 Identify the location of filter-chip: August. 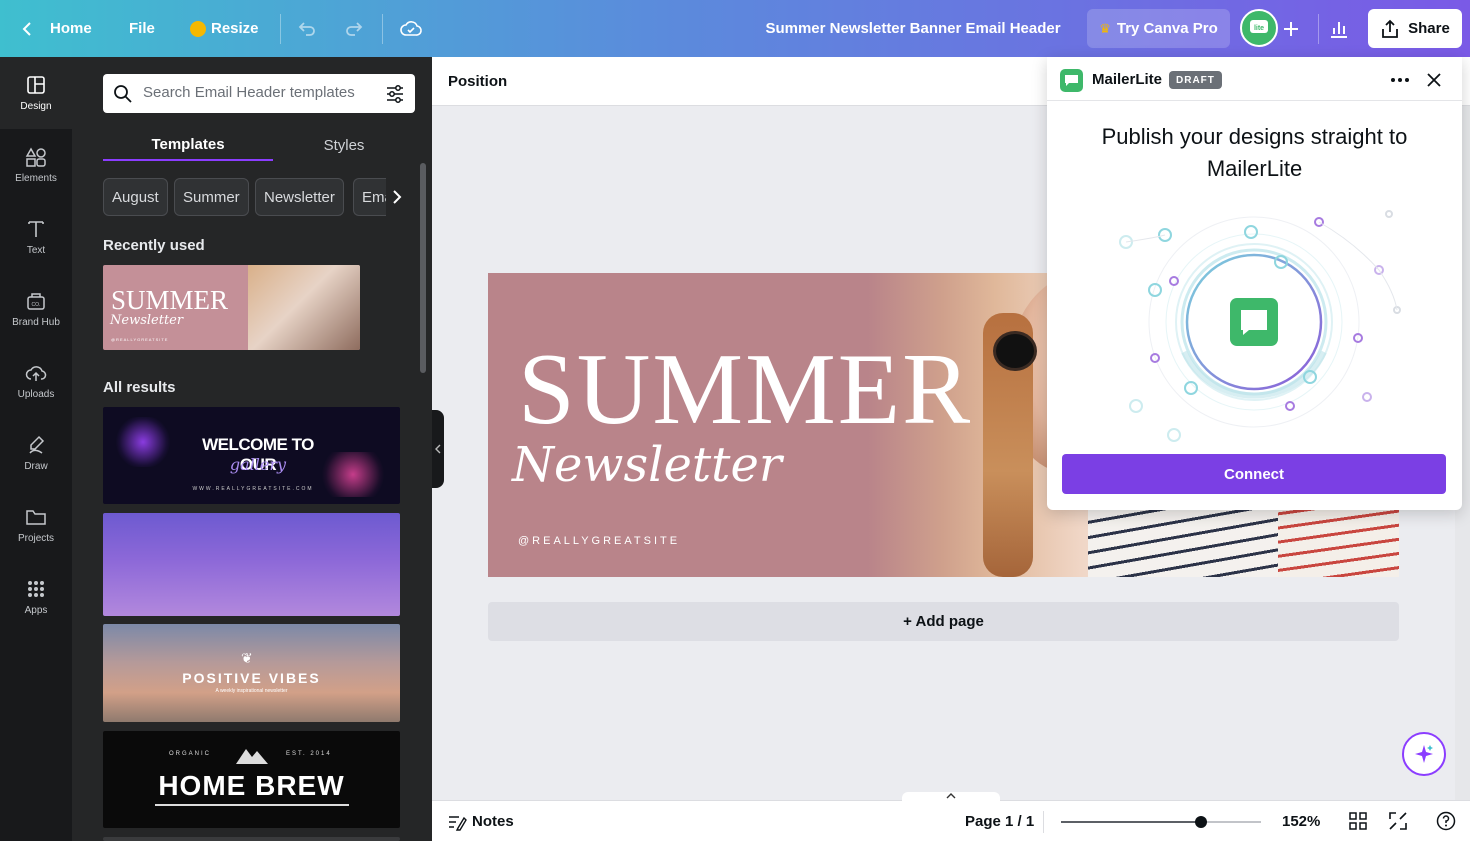
(135, 197).